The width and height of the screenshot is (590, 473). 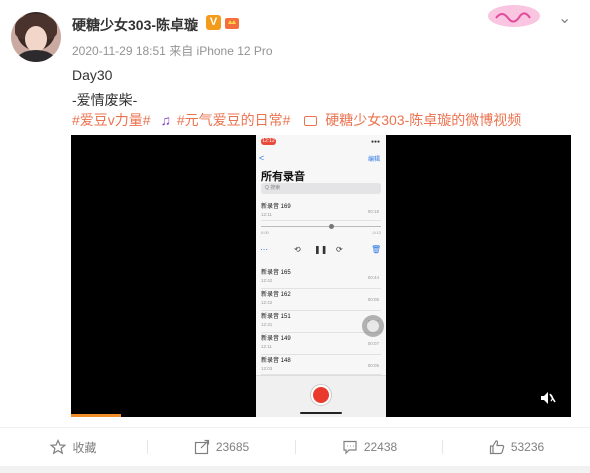 What do you see at coordinates (111, 120) in the screenshot?
I see `tag-link-1: #爱豆v力量#` at bounding box center [111, 120].